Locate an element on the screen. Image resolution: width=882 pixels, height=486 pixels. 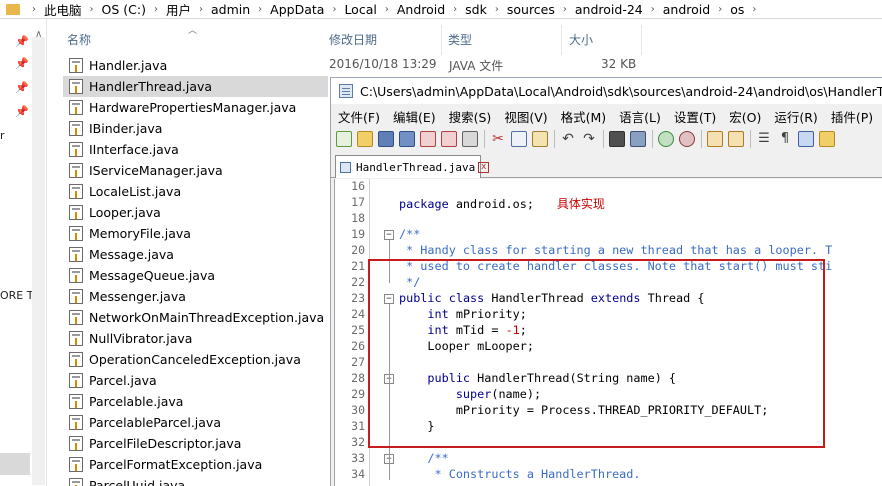
paste-icon is located at coordinates (540, 139).